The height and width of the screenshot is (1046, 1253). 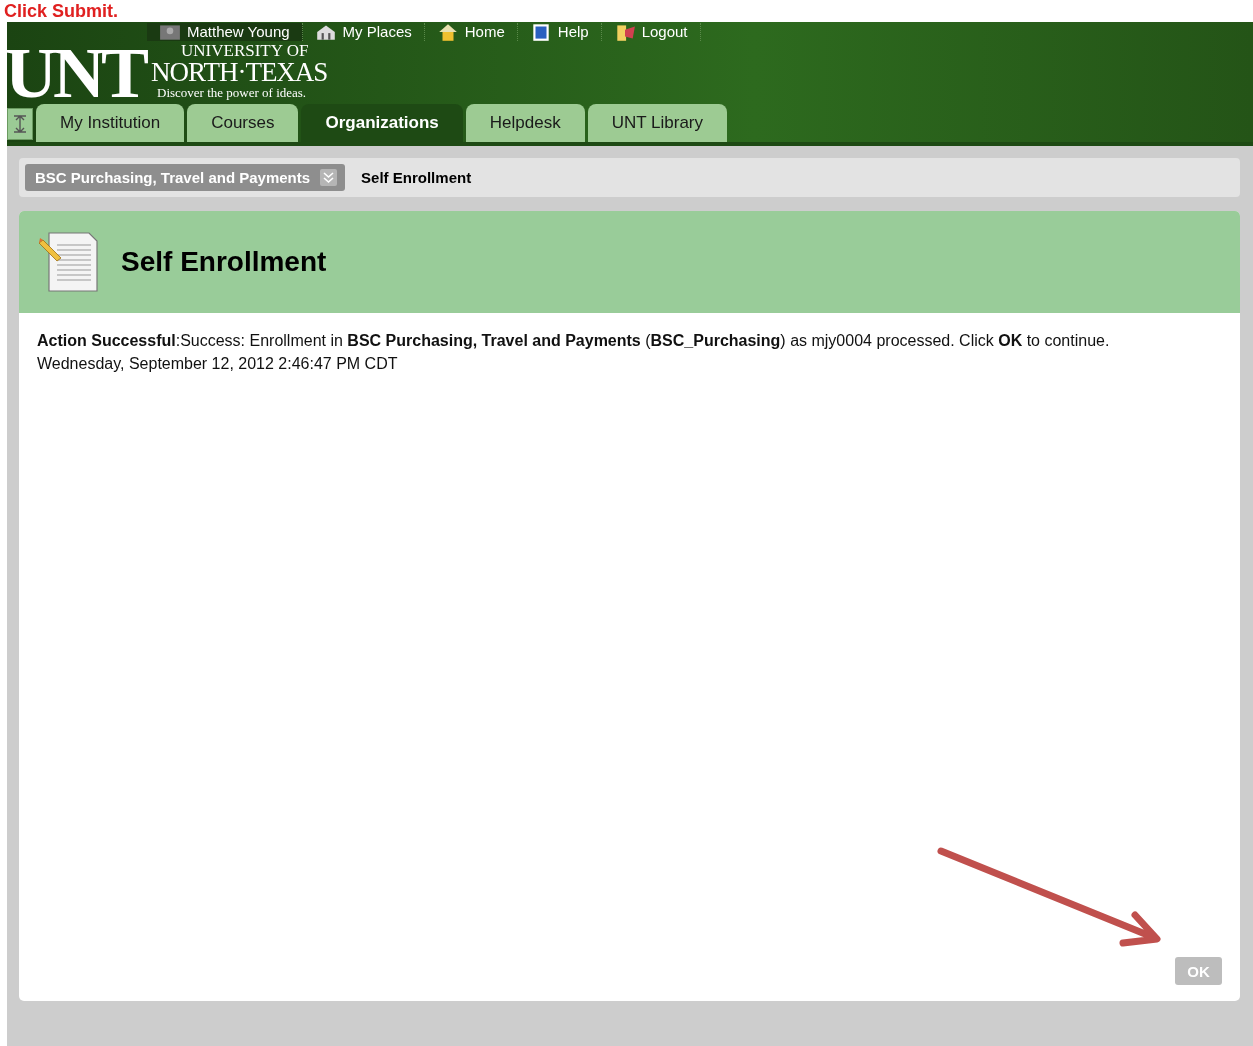 I want to click on user-icon, so click(x=170, y=31).